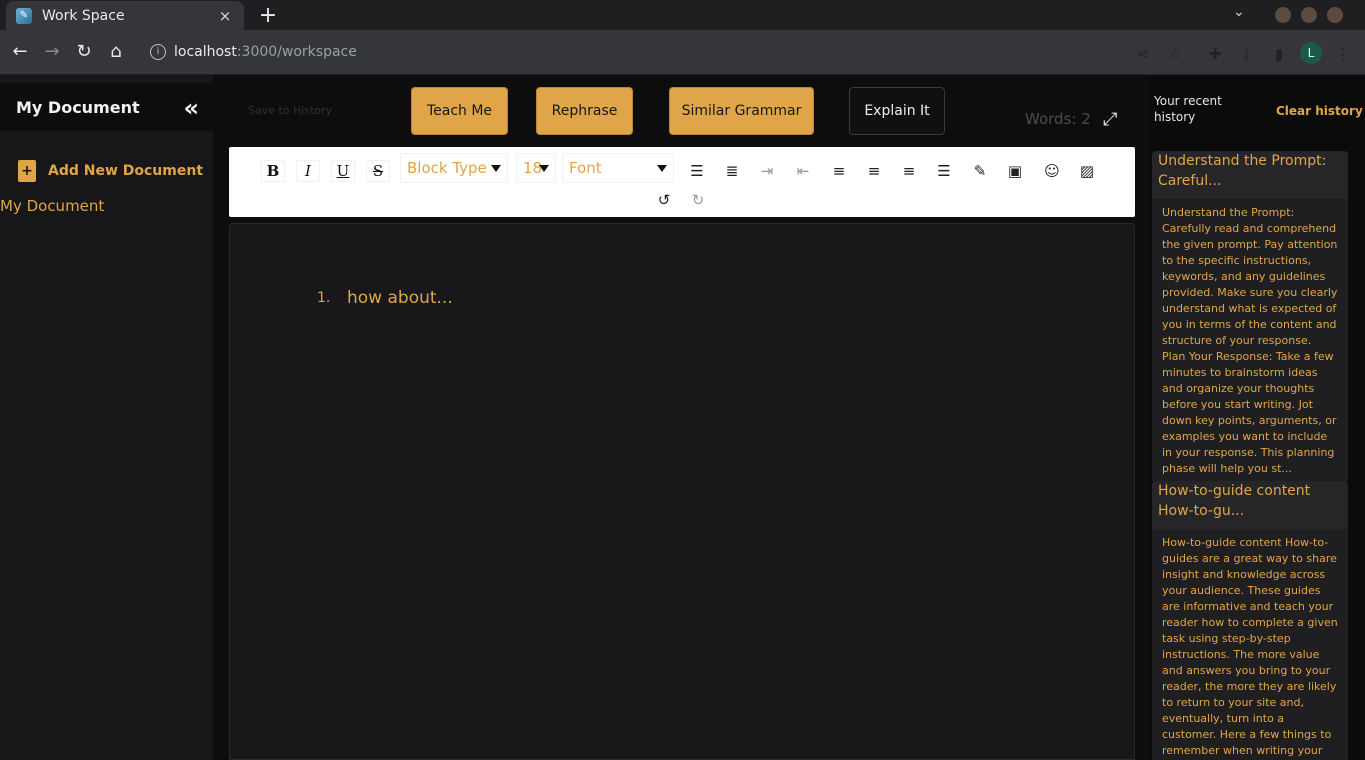  Describe the element at coordinates (1319, 111) in the screenshot. I see `clear-history-button: Clear history` at that location.